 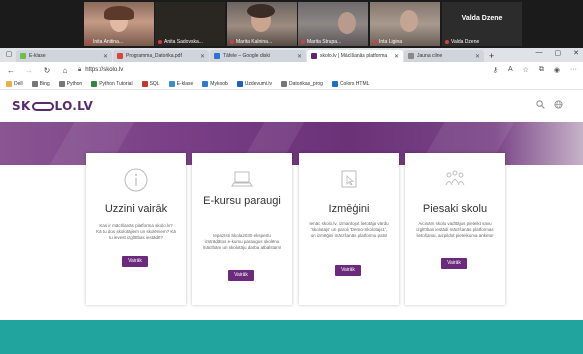 What do you see at coordinates (482, 24) in the screenshot?
I see `participant-tile: Valda Dzene Valda Dzene` at bounding box center [482, 24].